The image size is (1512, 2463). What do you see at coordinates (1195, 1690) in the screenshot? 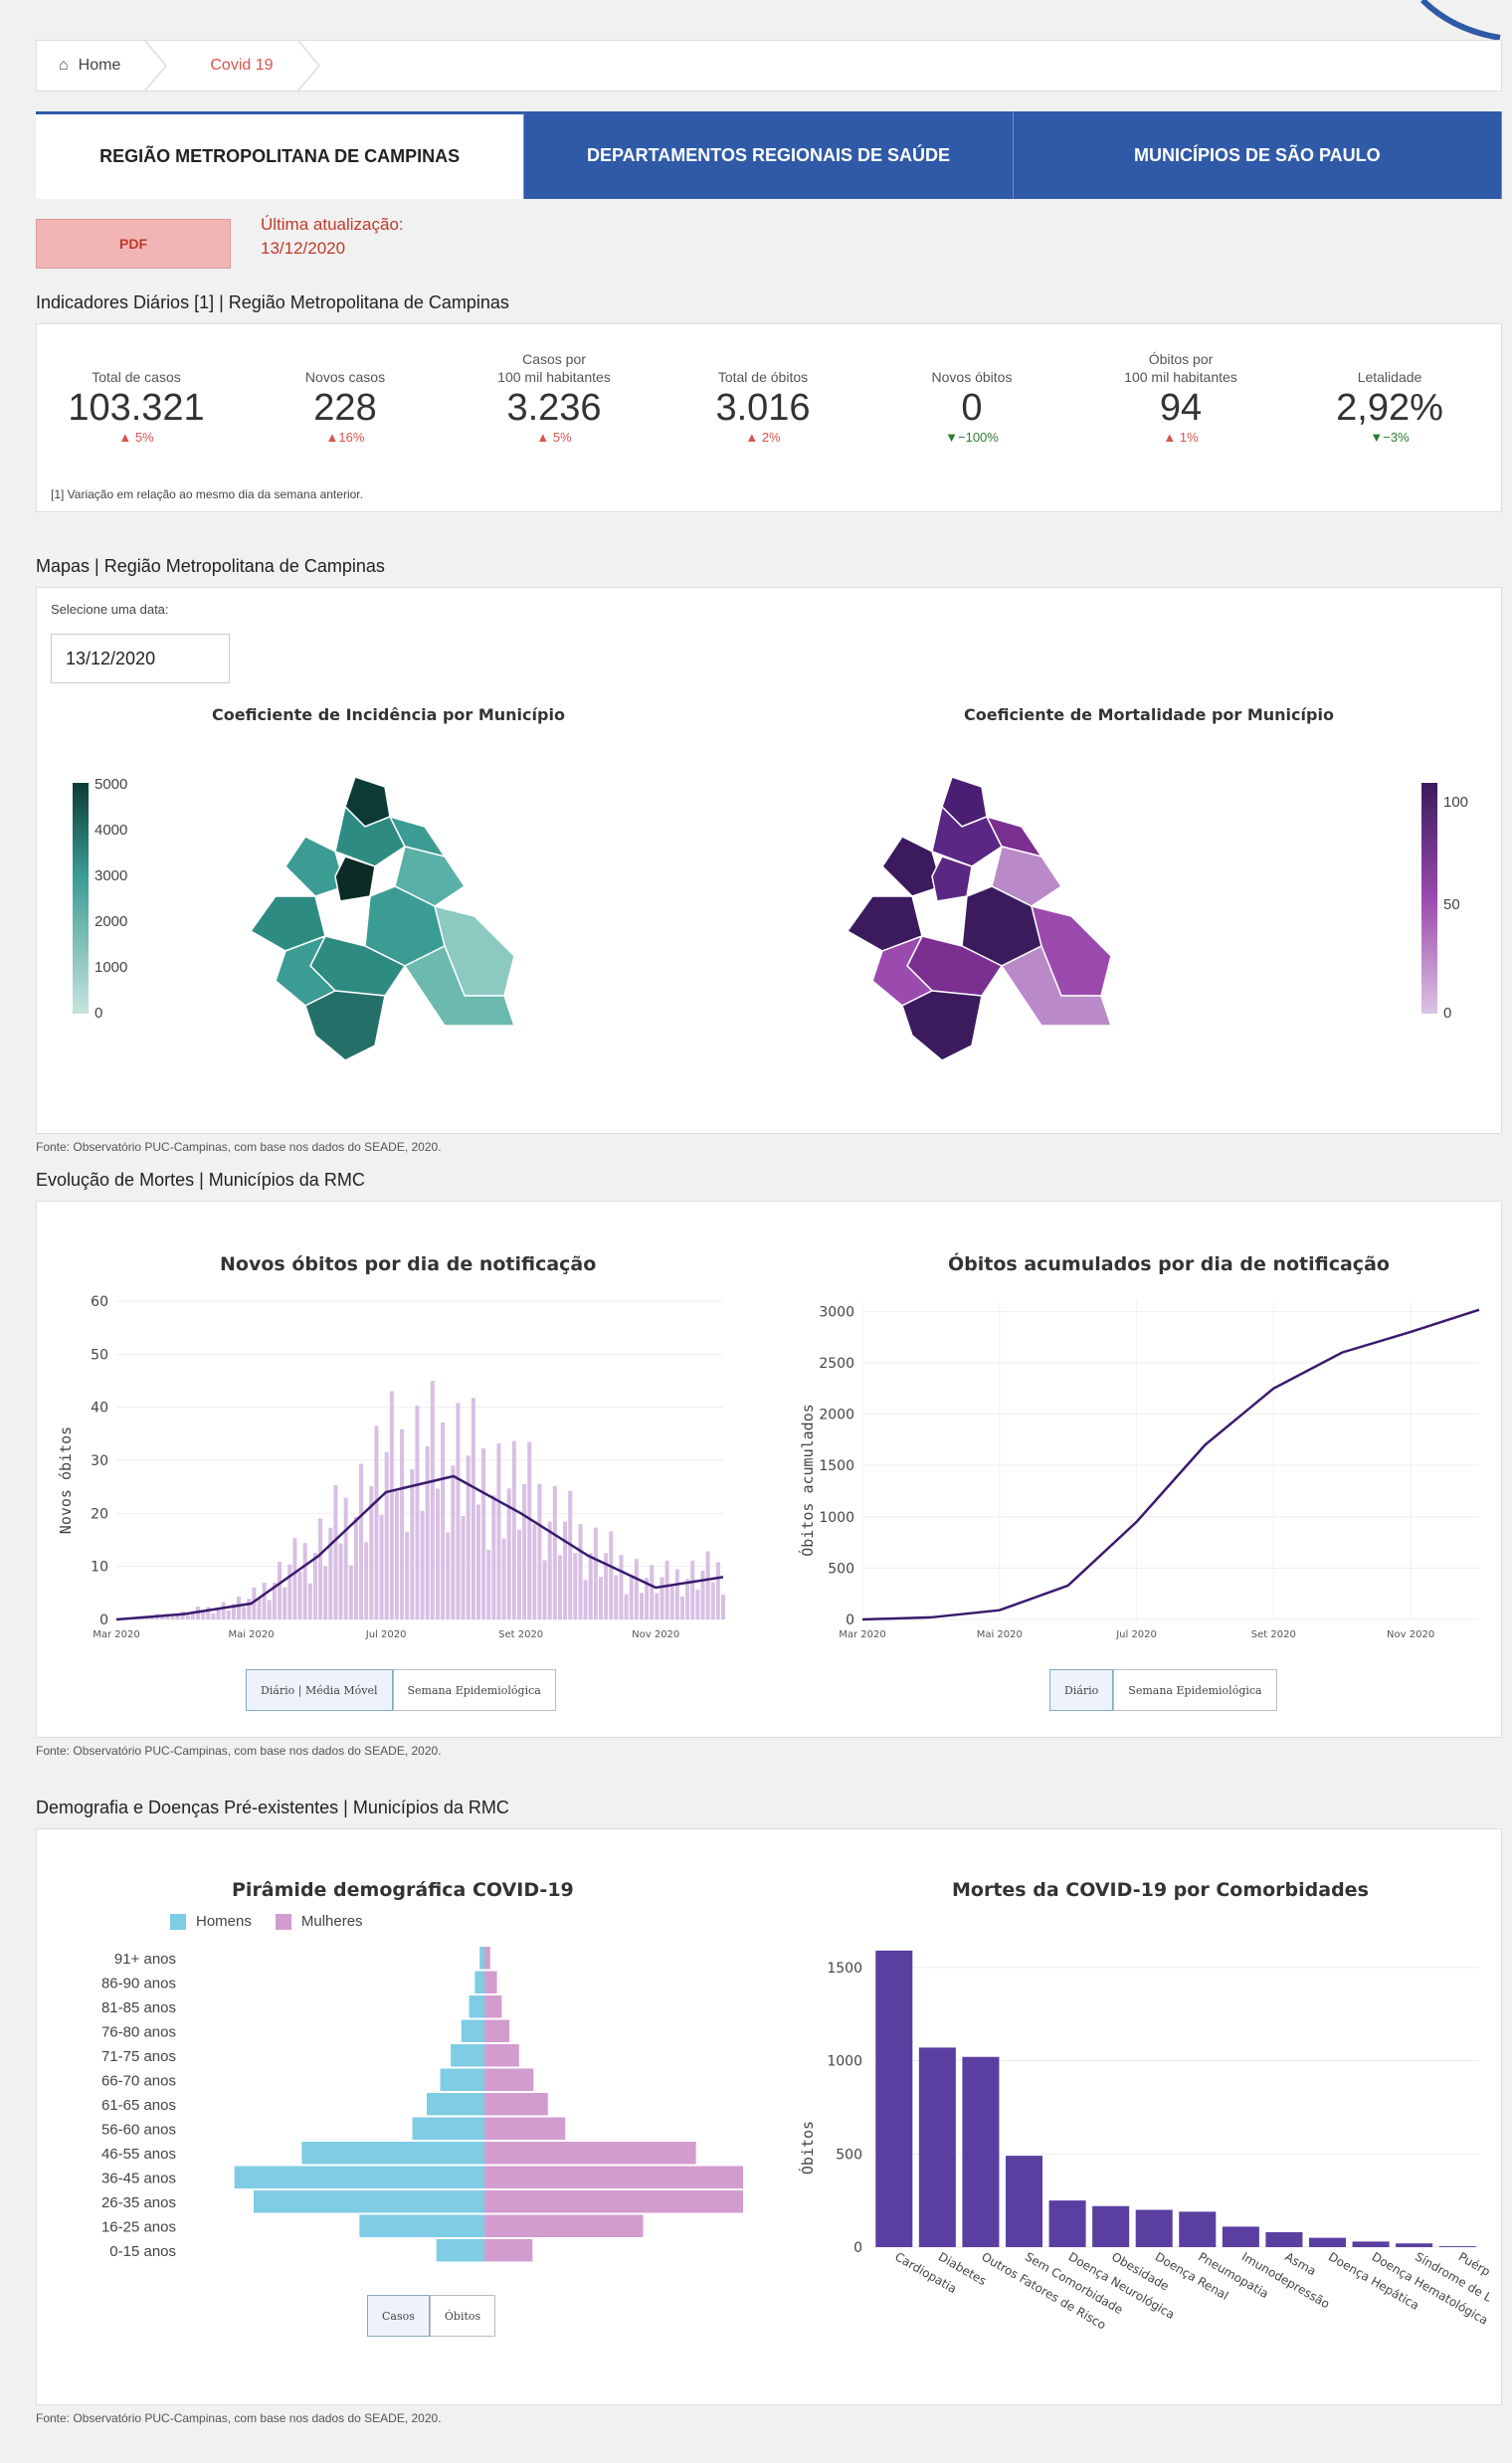
I see `cumulative-epi-week-button: Semana Epidemiológica` at bounding box center [1195, 1690].